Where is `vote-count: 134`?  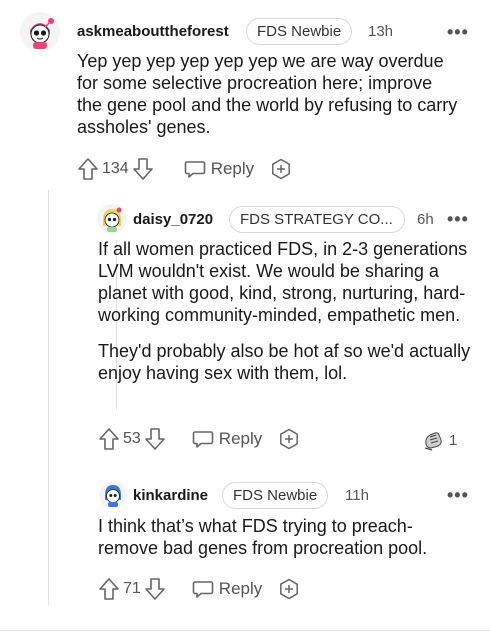
vote-count: 134 is located at coordinates (115, 168).